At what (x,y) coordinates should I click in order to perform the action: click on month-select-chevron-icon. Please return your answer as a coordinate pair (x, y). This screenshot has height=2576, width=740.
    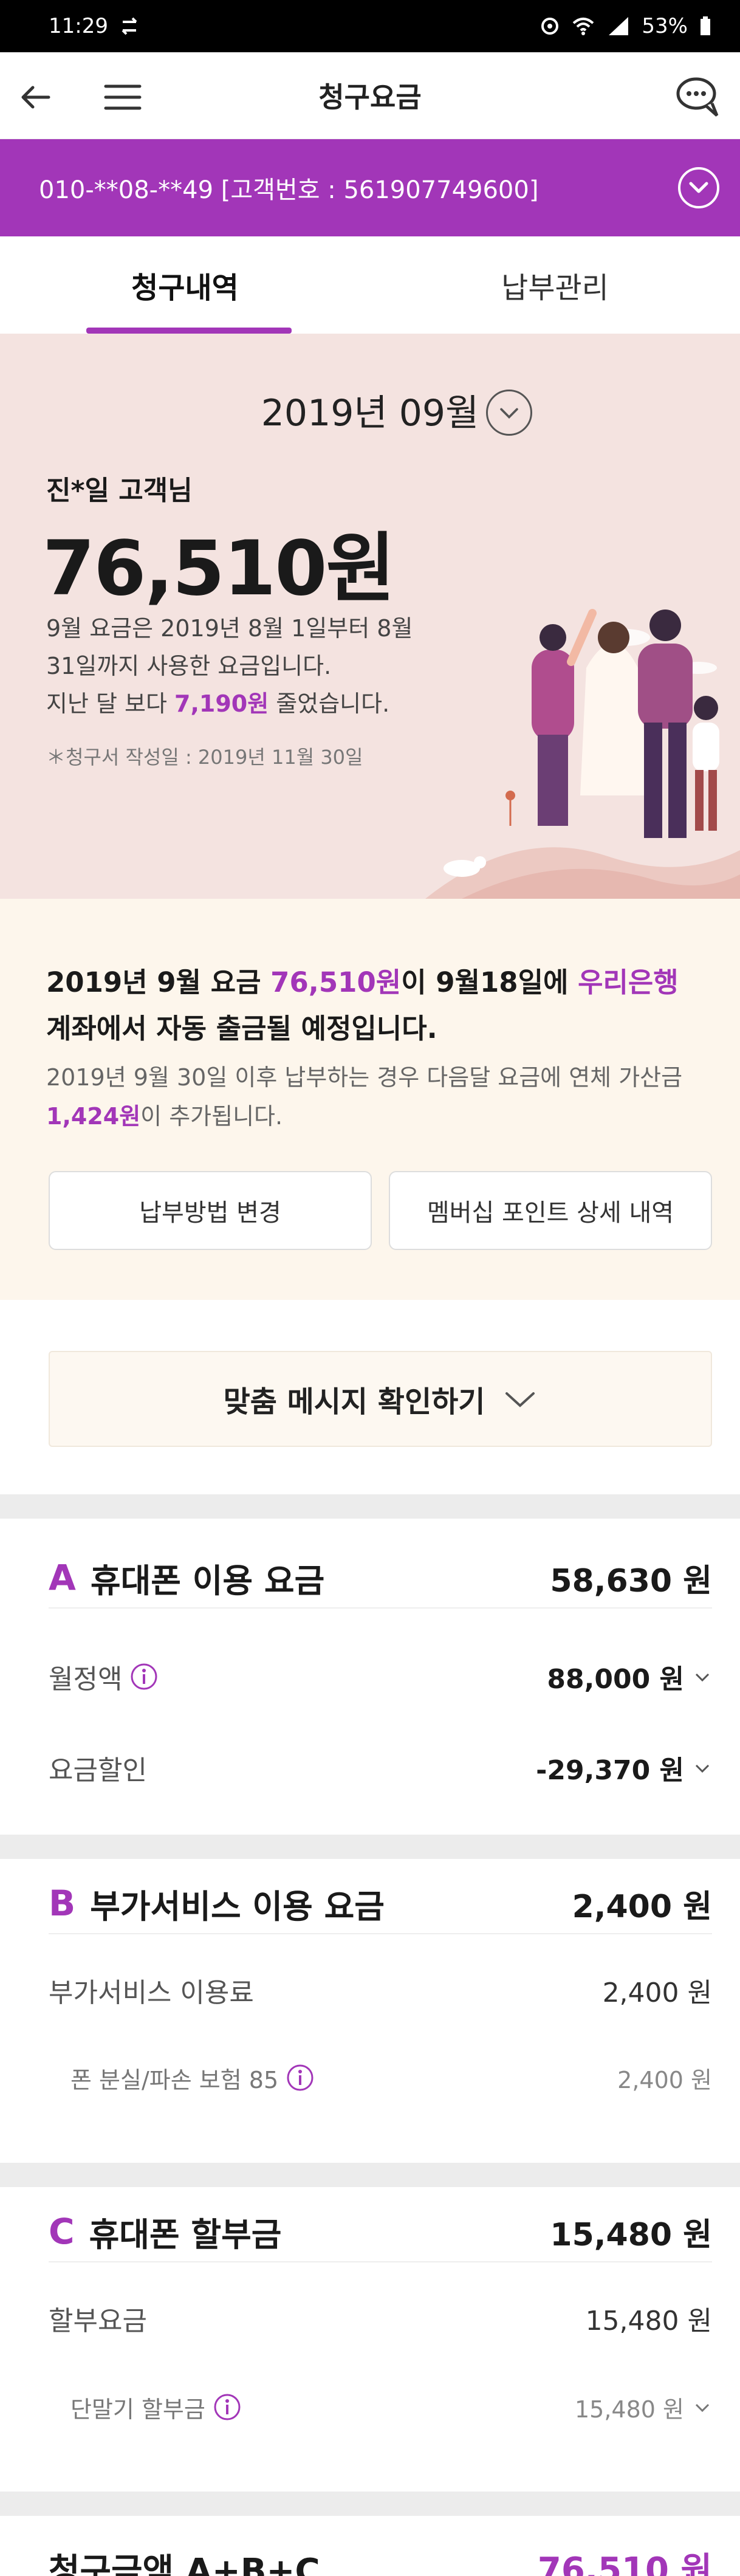
    Looking at the image, I should click on (509, 413).